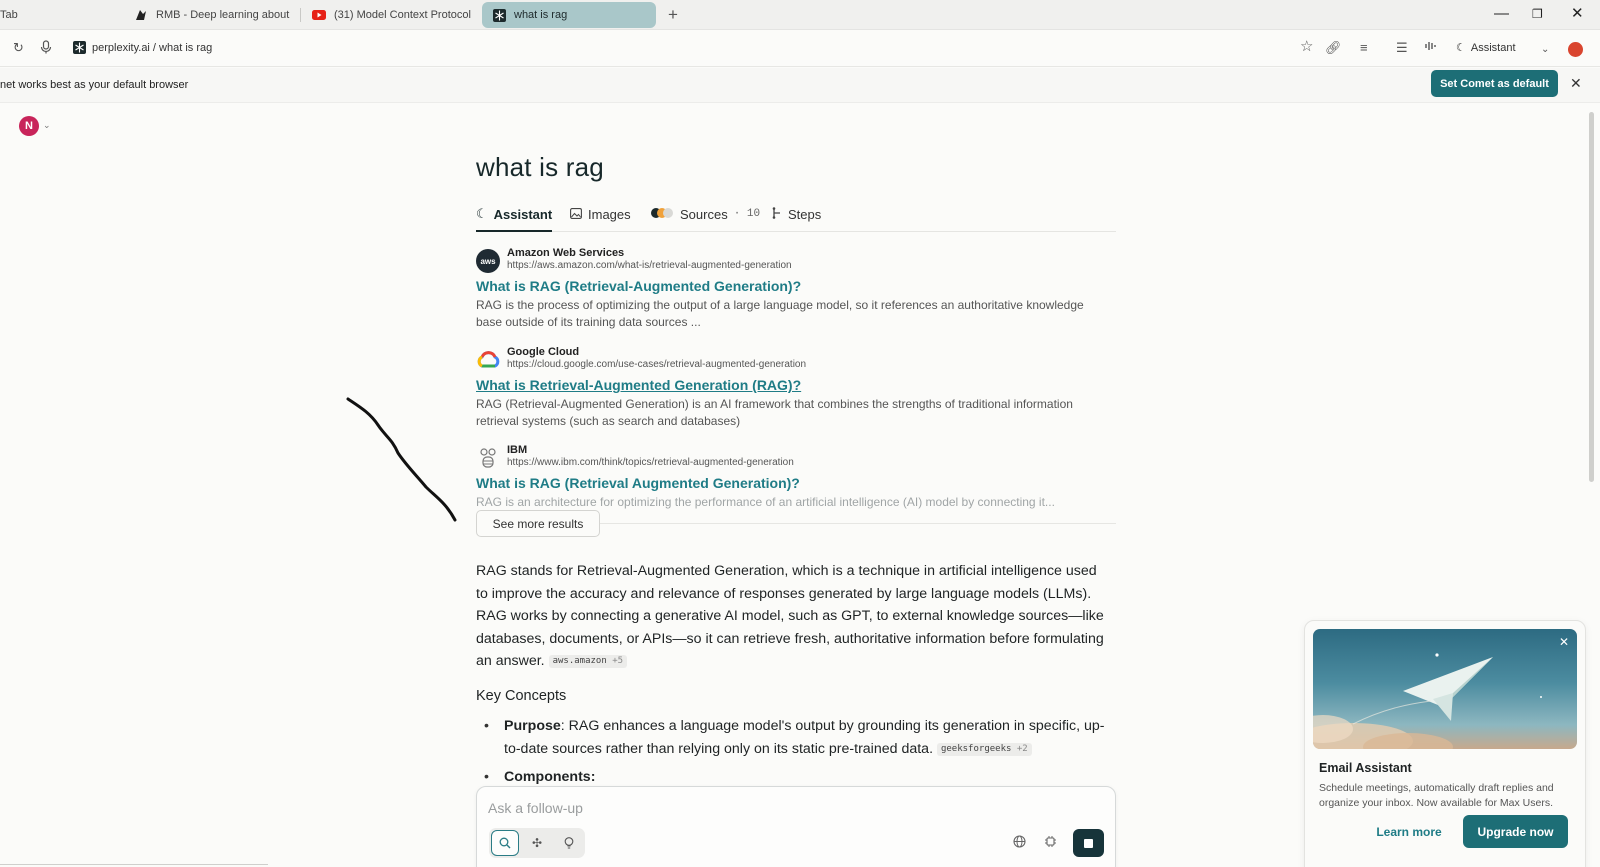 The height and width of the screenshot is (867, 1600). I want to click on banner-text: net works best as your default browser, so click(94, 85).